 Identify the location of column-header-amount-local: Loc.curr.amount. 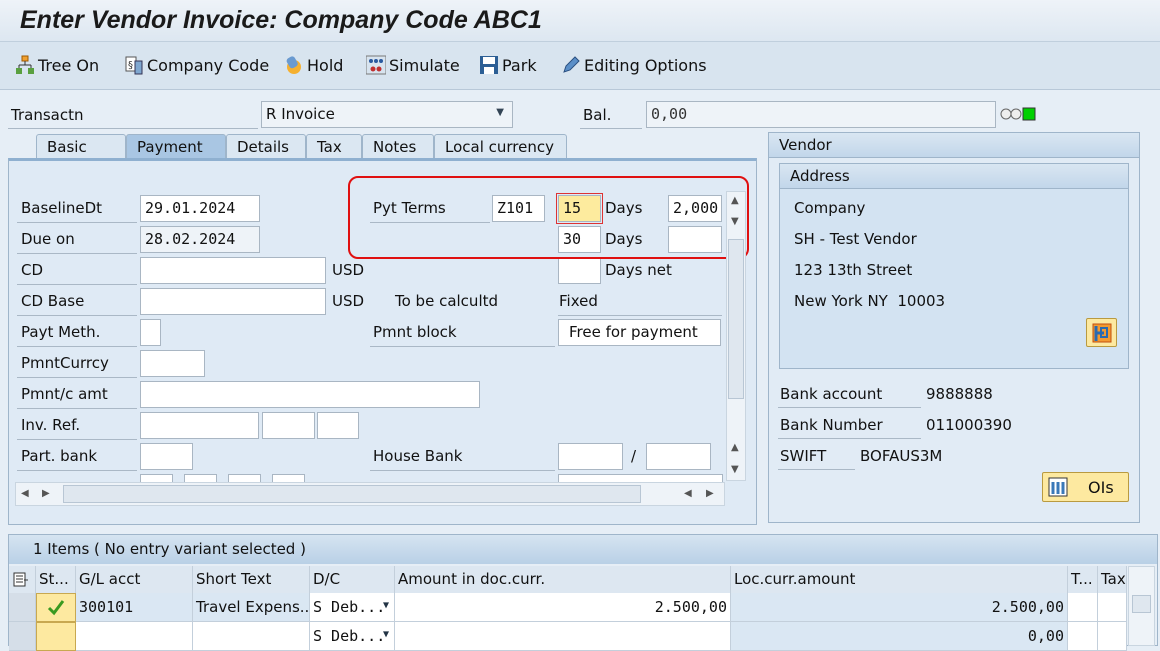
(899, 579).